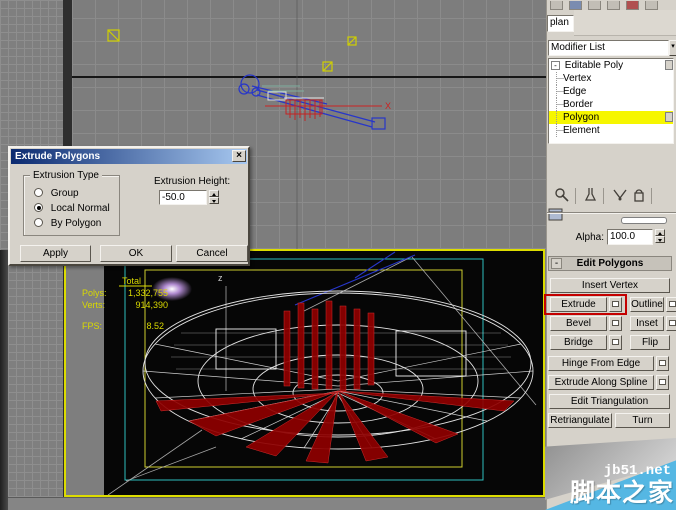 The height and width of the screenshot is (510, 676). What do you see at coordinates (585, 304) in the screenshot?
I see `extrude-highlight-annotation` at bounding box center [585, 304].